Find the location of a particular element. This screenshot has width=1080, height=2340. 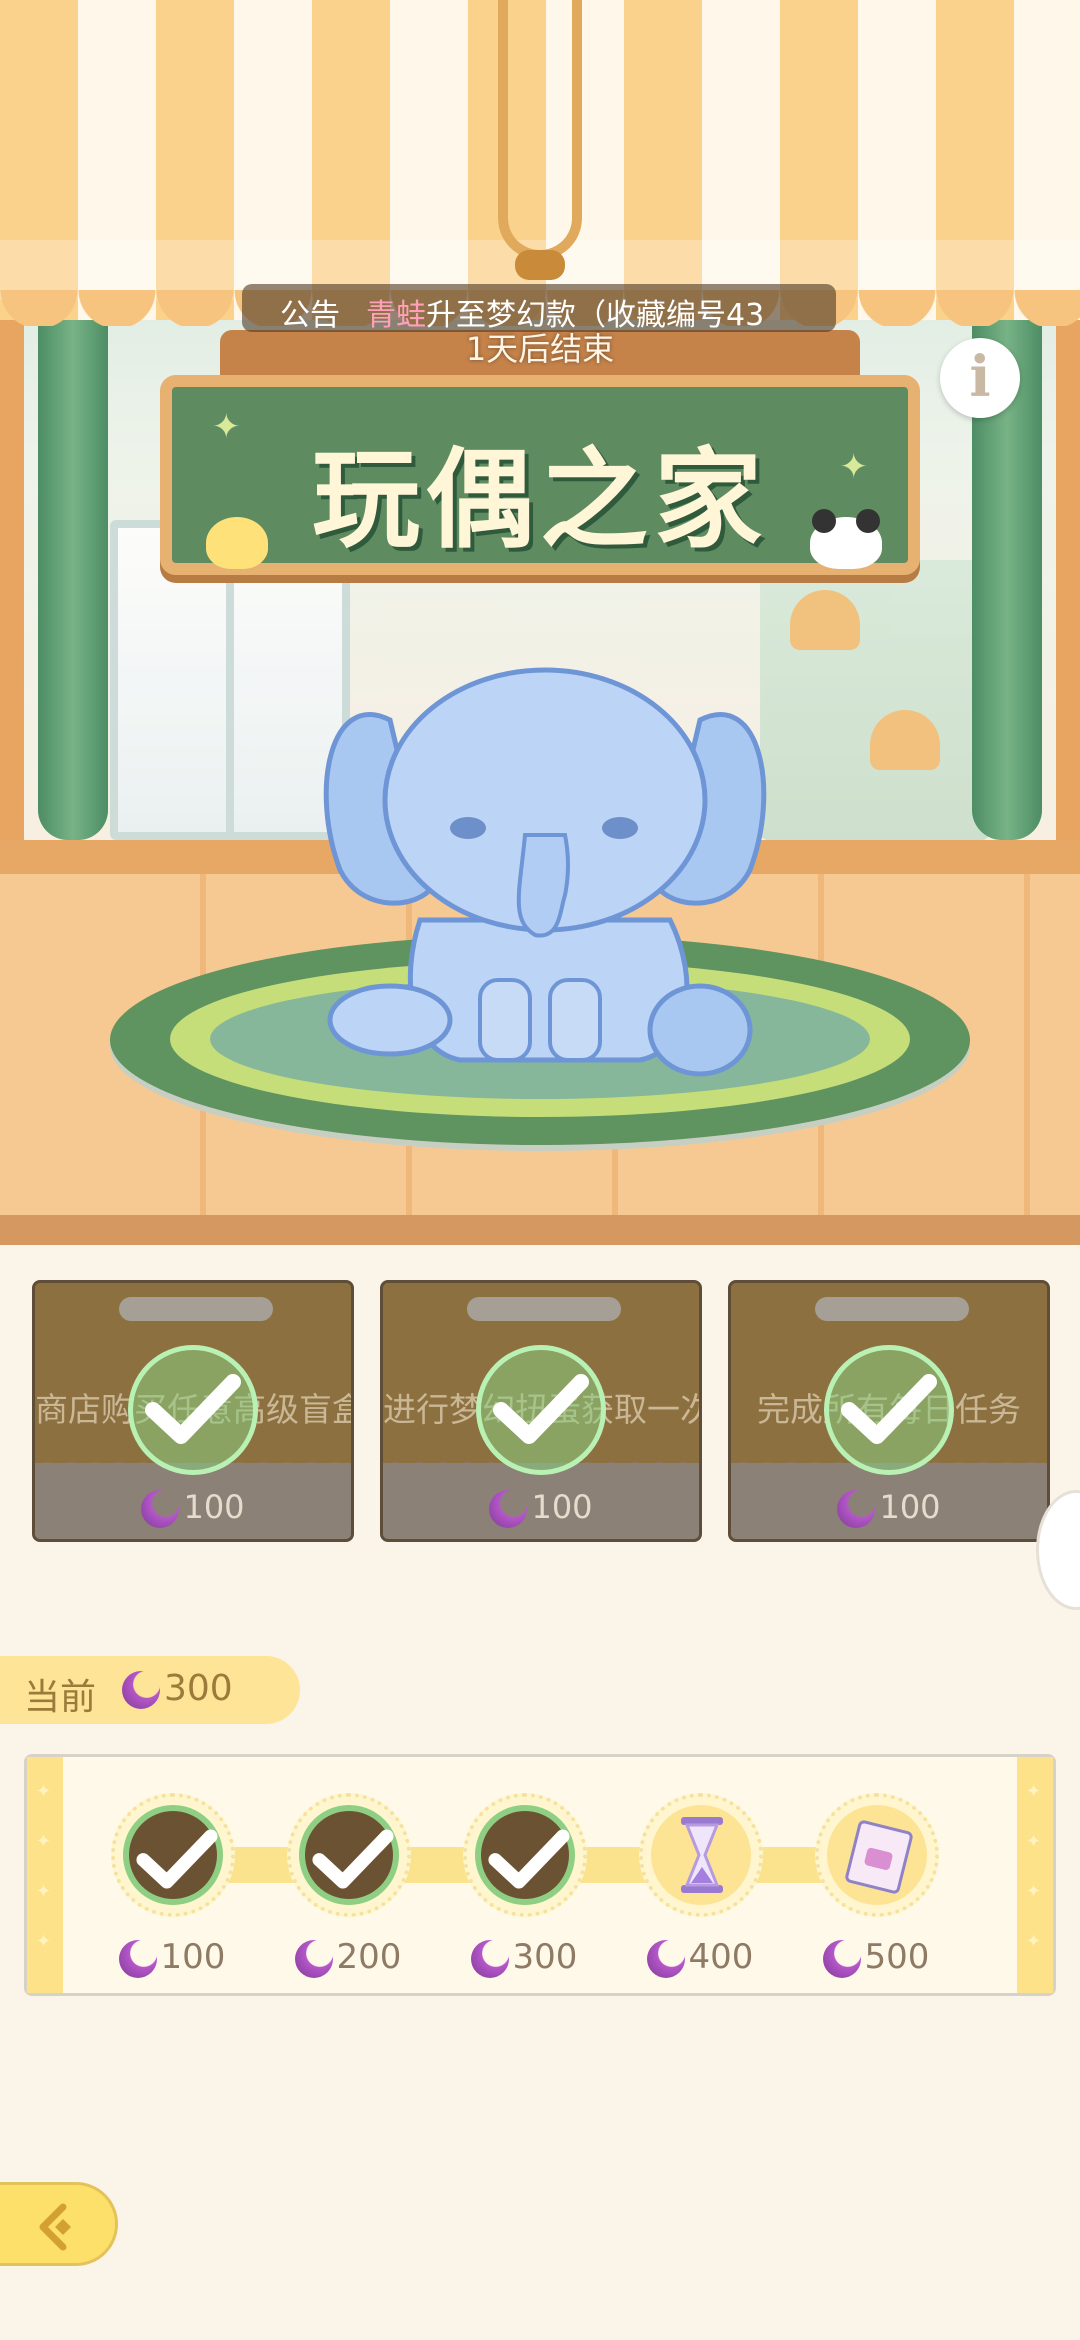

elephant-plush-icon is located at coordinates (545, 870).